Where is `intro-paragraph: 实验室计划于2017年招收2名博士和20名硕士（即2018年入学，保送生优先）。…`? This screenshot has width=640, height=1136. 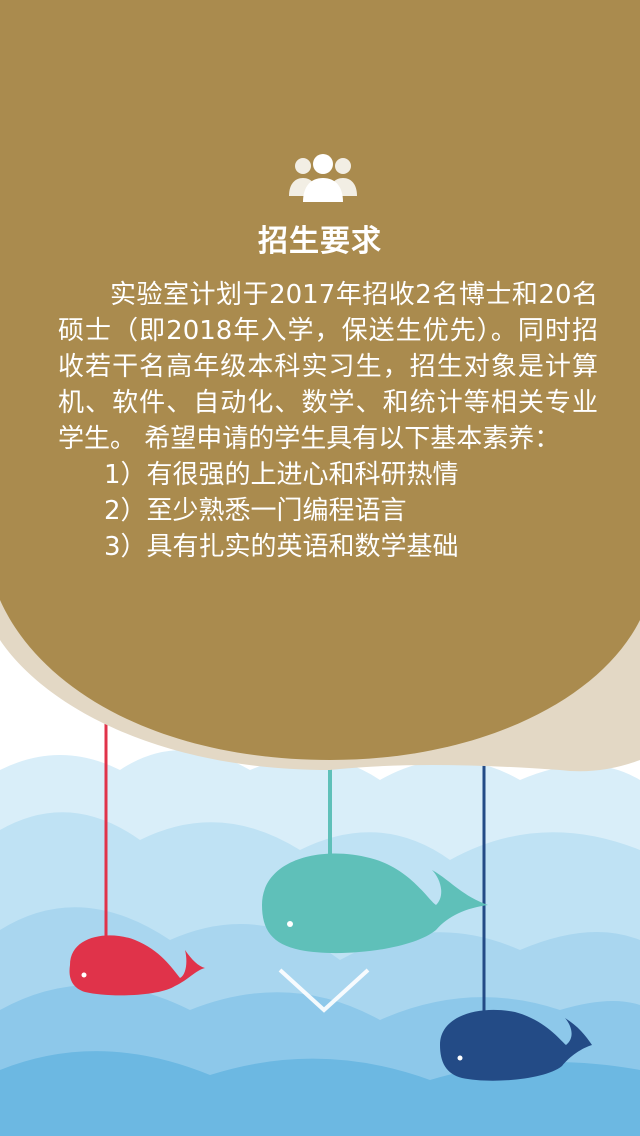
intro-paragraph: 实验室计划于2017年招收2名博士和20名硕士（即2018年入学，保送生优先）。… is located at coordinates (328, 367).